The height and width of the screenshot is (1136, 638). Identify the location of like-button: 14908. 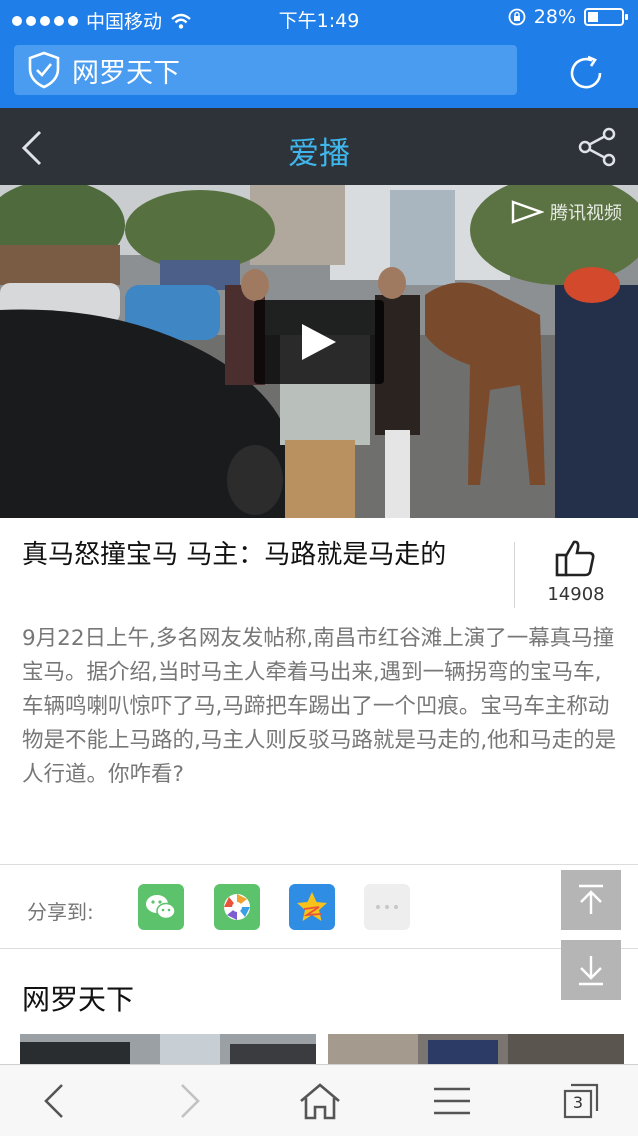
(576, 571).